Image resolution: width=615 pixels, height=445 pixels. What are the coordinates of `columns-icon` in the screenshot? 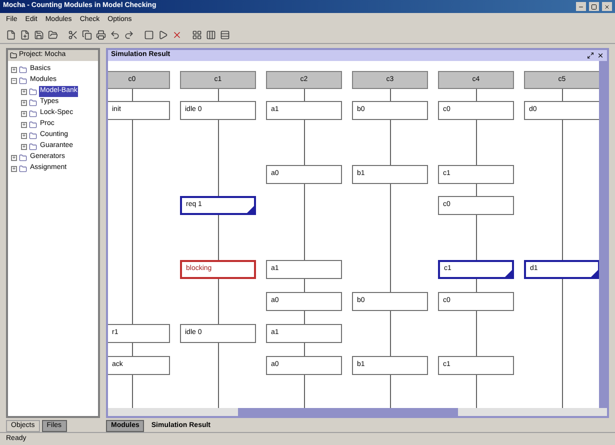 It's located at (211, 35).